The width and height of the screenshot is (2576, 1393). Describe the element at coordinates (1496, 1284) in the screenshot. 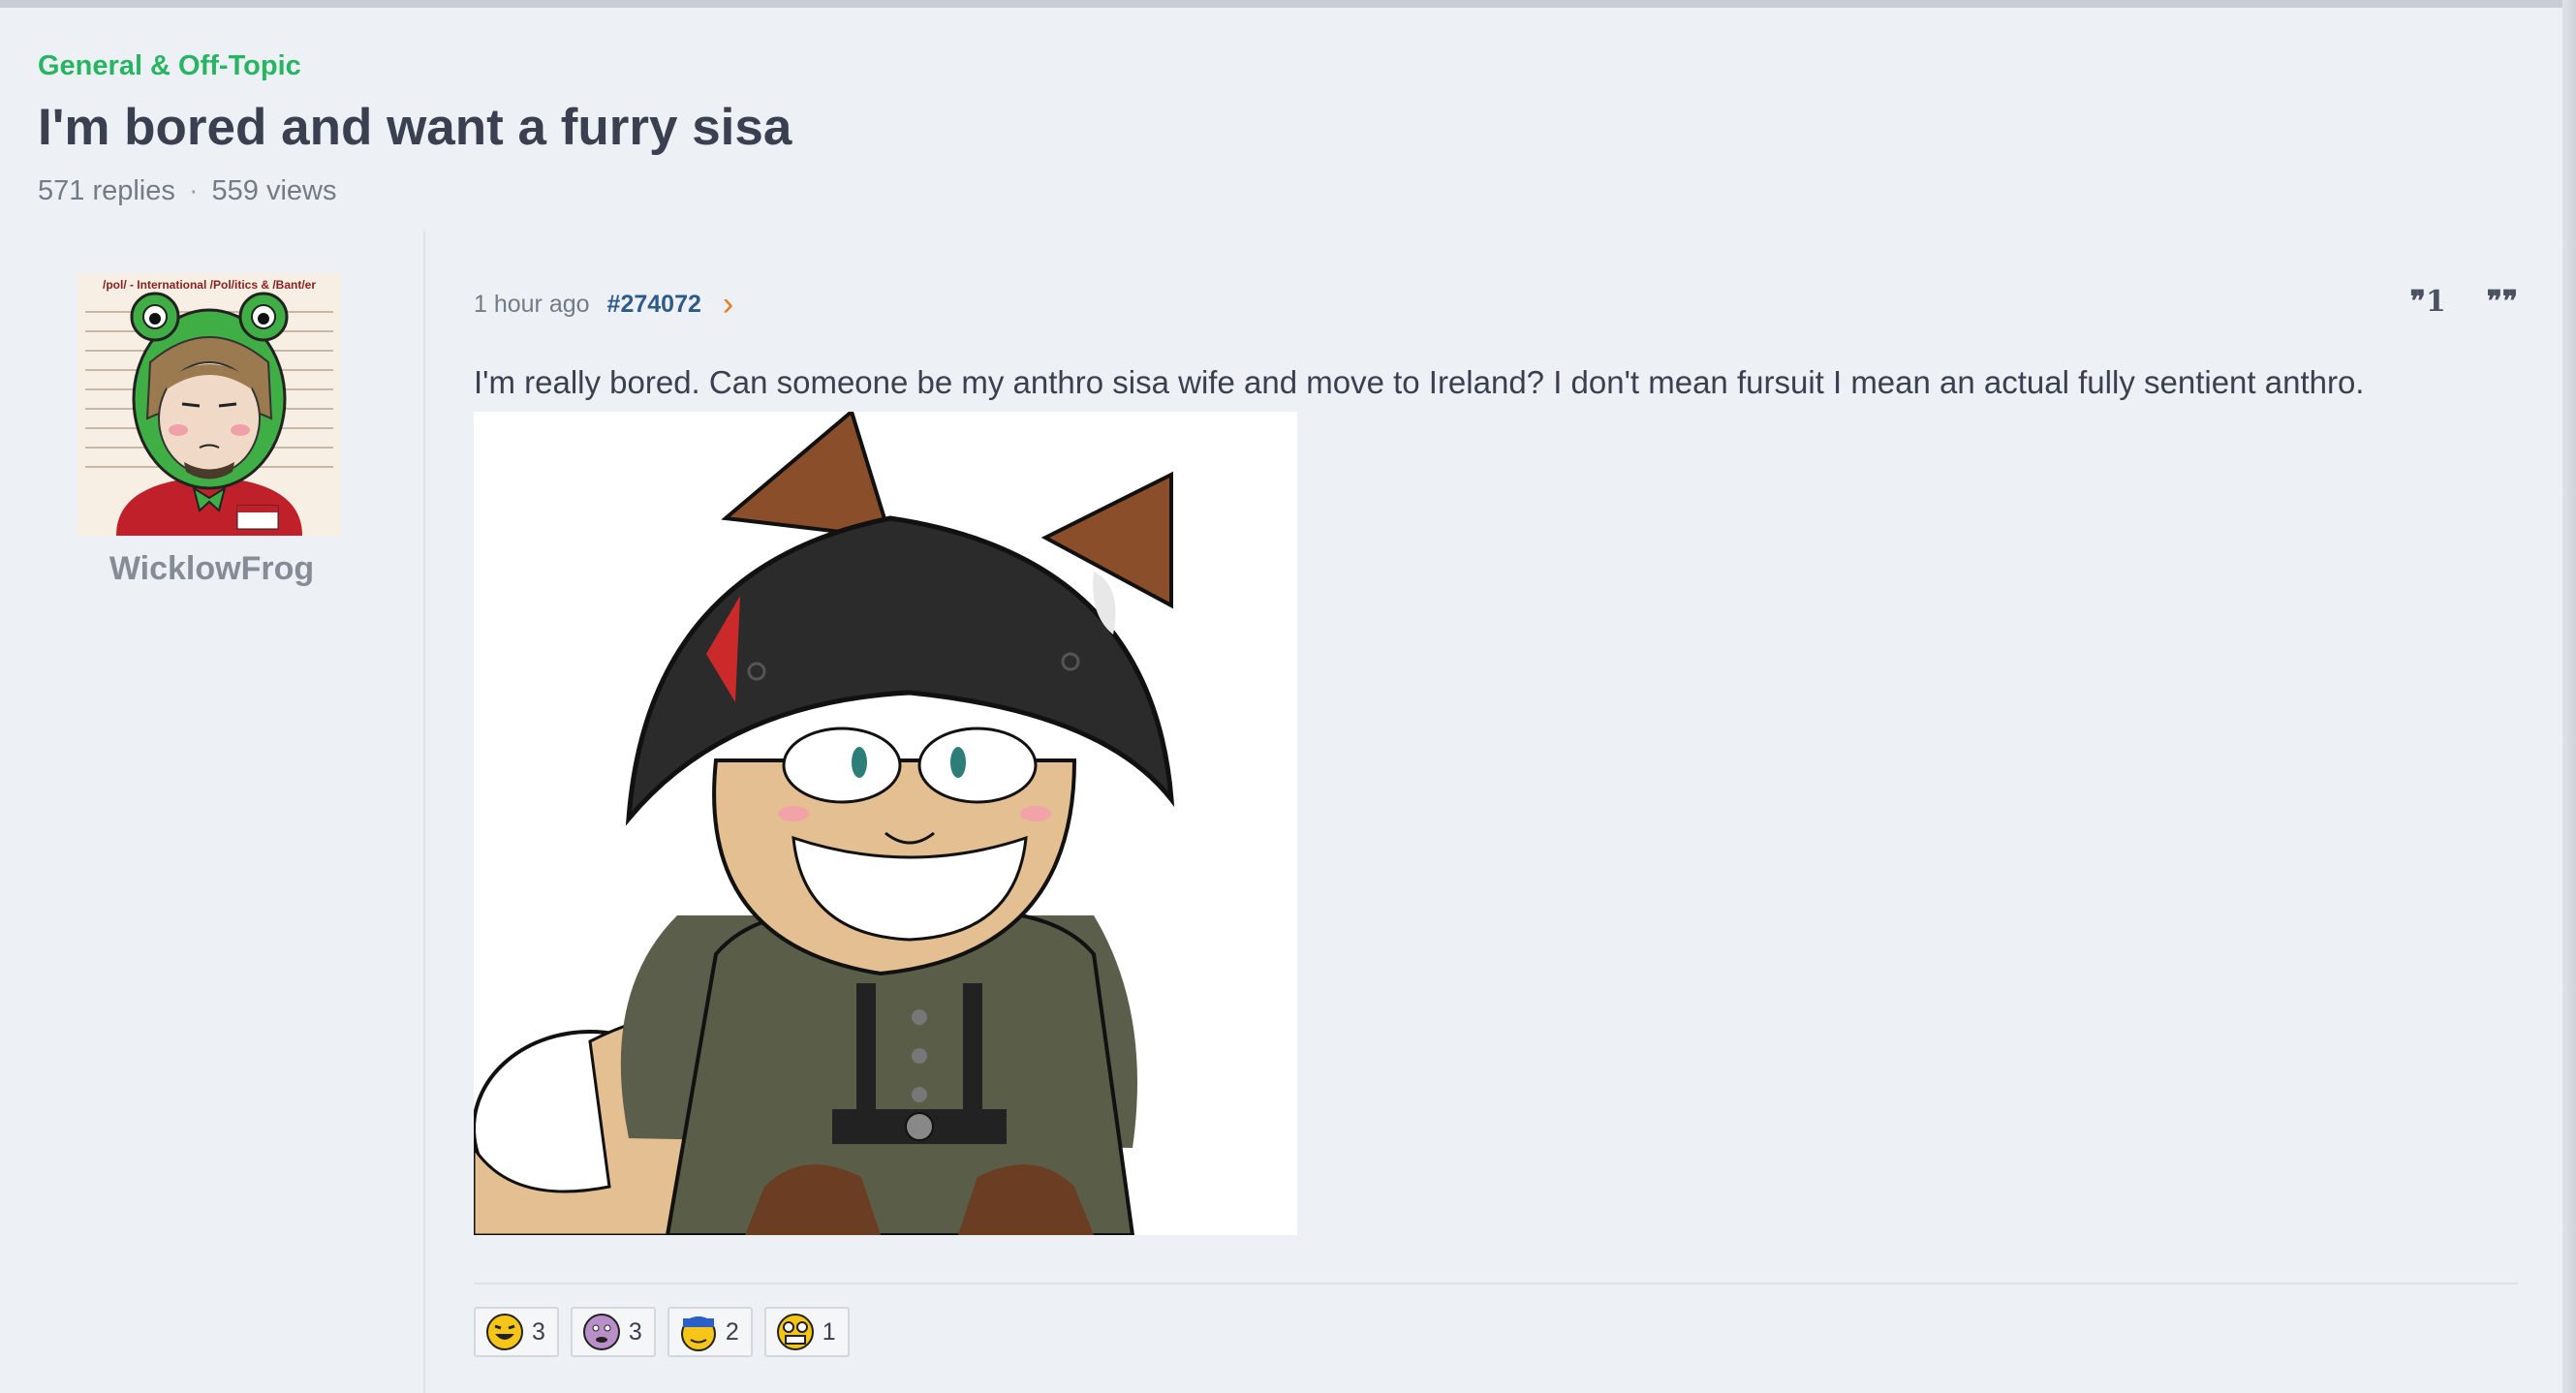

I see `reactions-divider` at that location.